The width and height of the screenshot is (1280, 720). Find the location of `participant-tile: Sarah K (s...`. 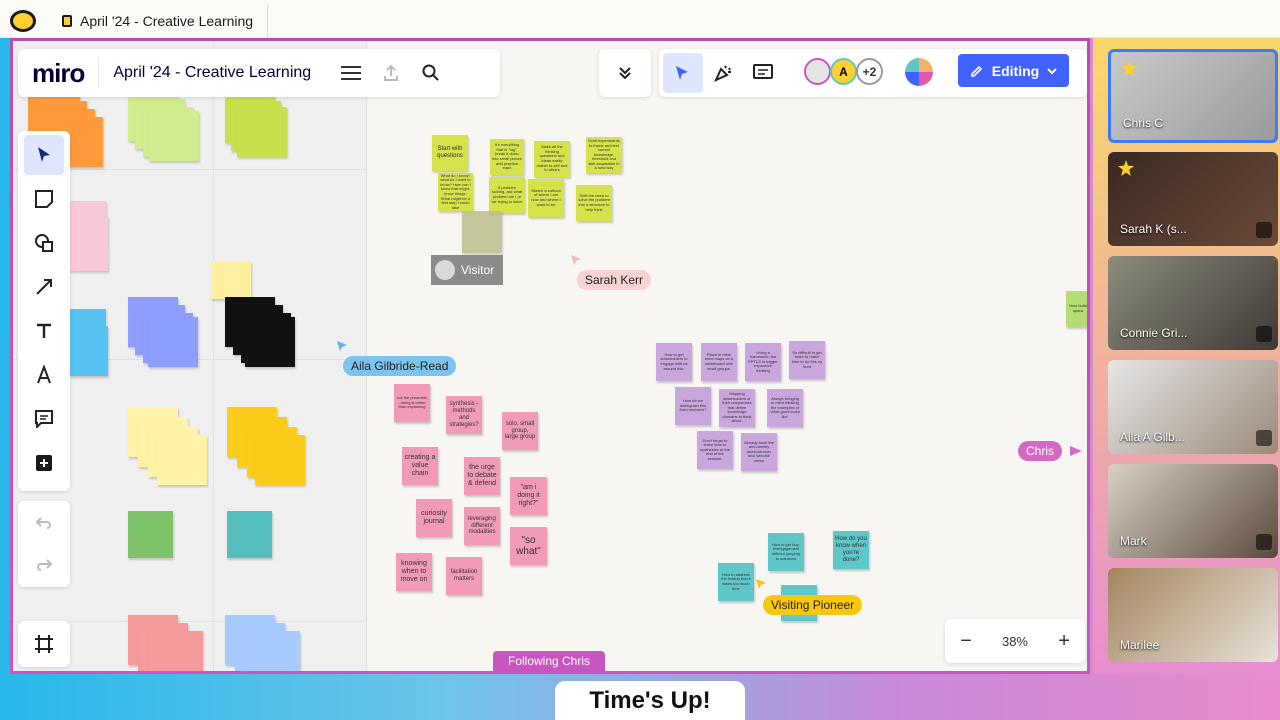

participant-tile: Sarah K (s... is located at coordinates (1193, 199).